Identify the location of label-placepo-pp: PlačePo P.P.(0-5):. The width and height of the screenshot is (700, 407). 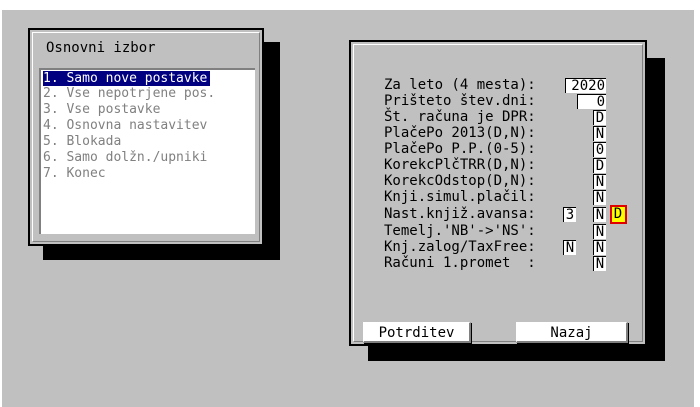
(460, 149).